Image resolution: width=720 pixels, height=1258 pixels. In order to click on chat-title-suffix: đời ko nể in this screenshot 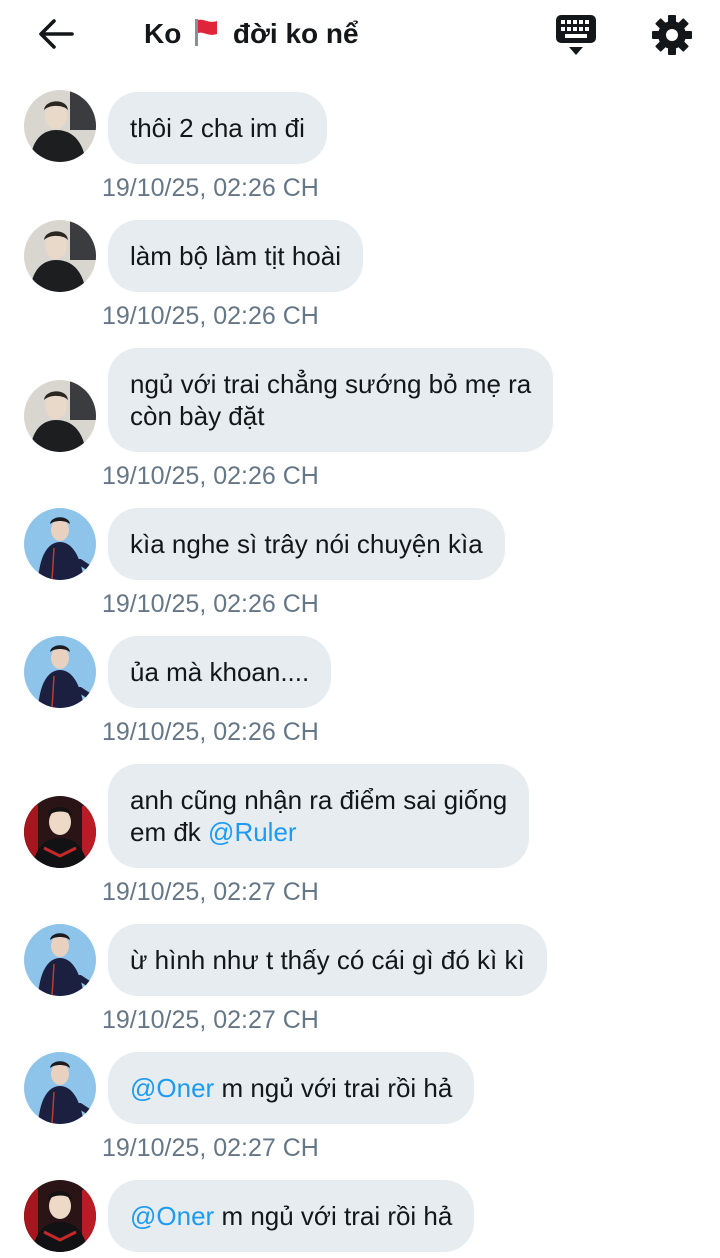, I will do `click(295, 33)`.